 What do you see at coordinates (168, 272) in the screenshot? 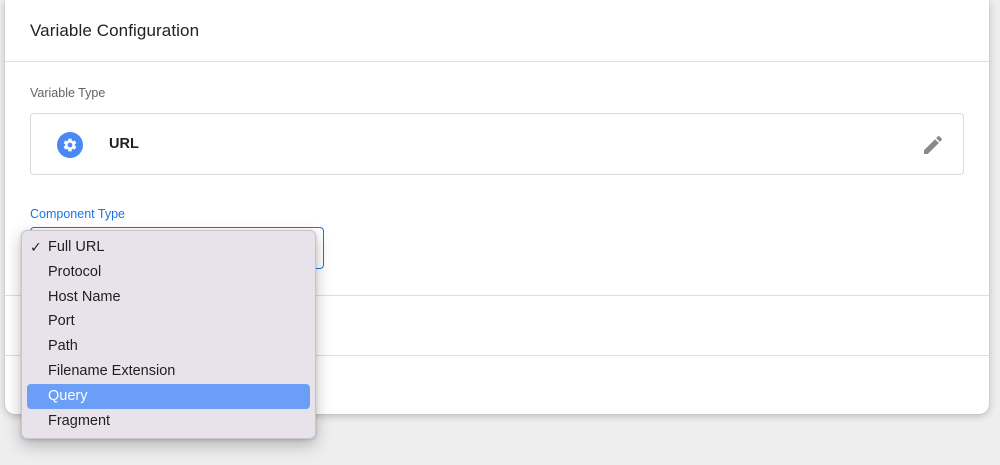
I see `menu-option-protocol: Protocol` at bounding box center [168, 272].